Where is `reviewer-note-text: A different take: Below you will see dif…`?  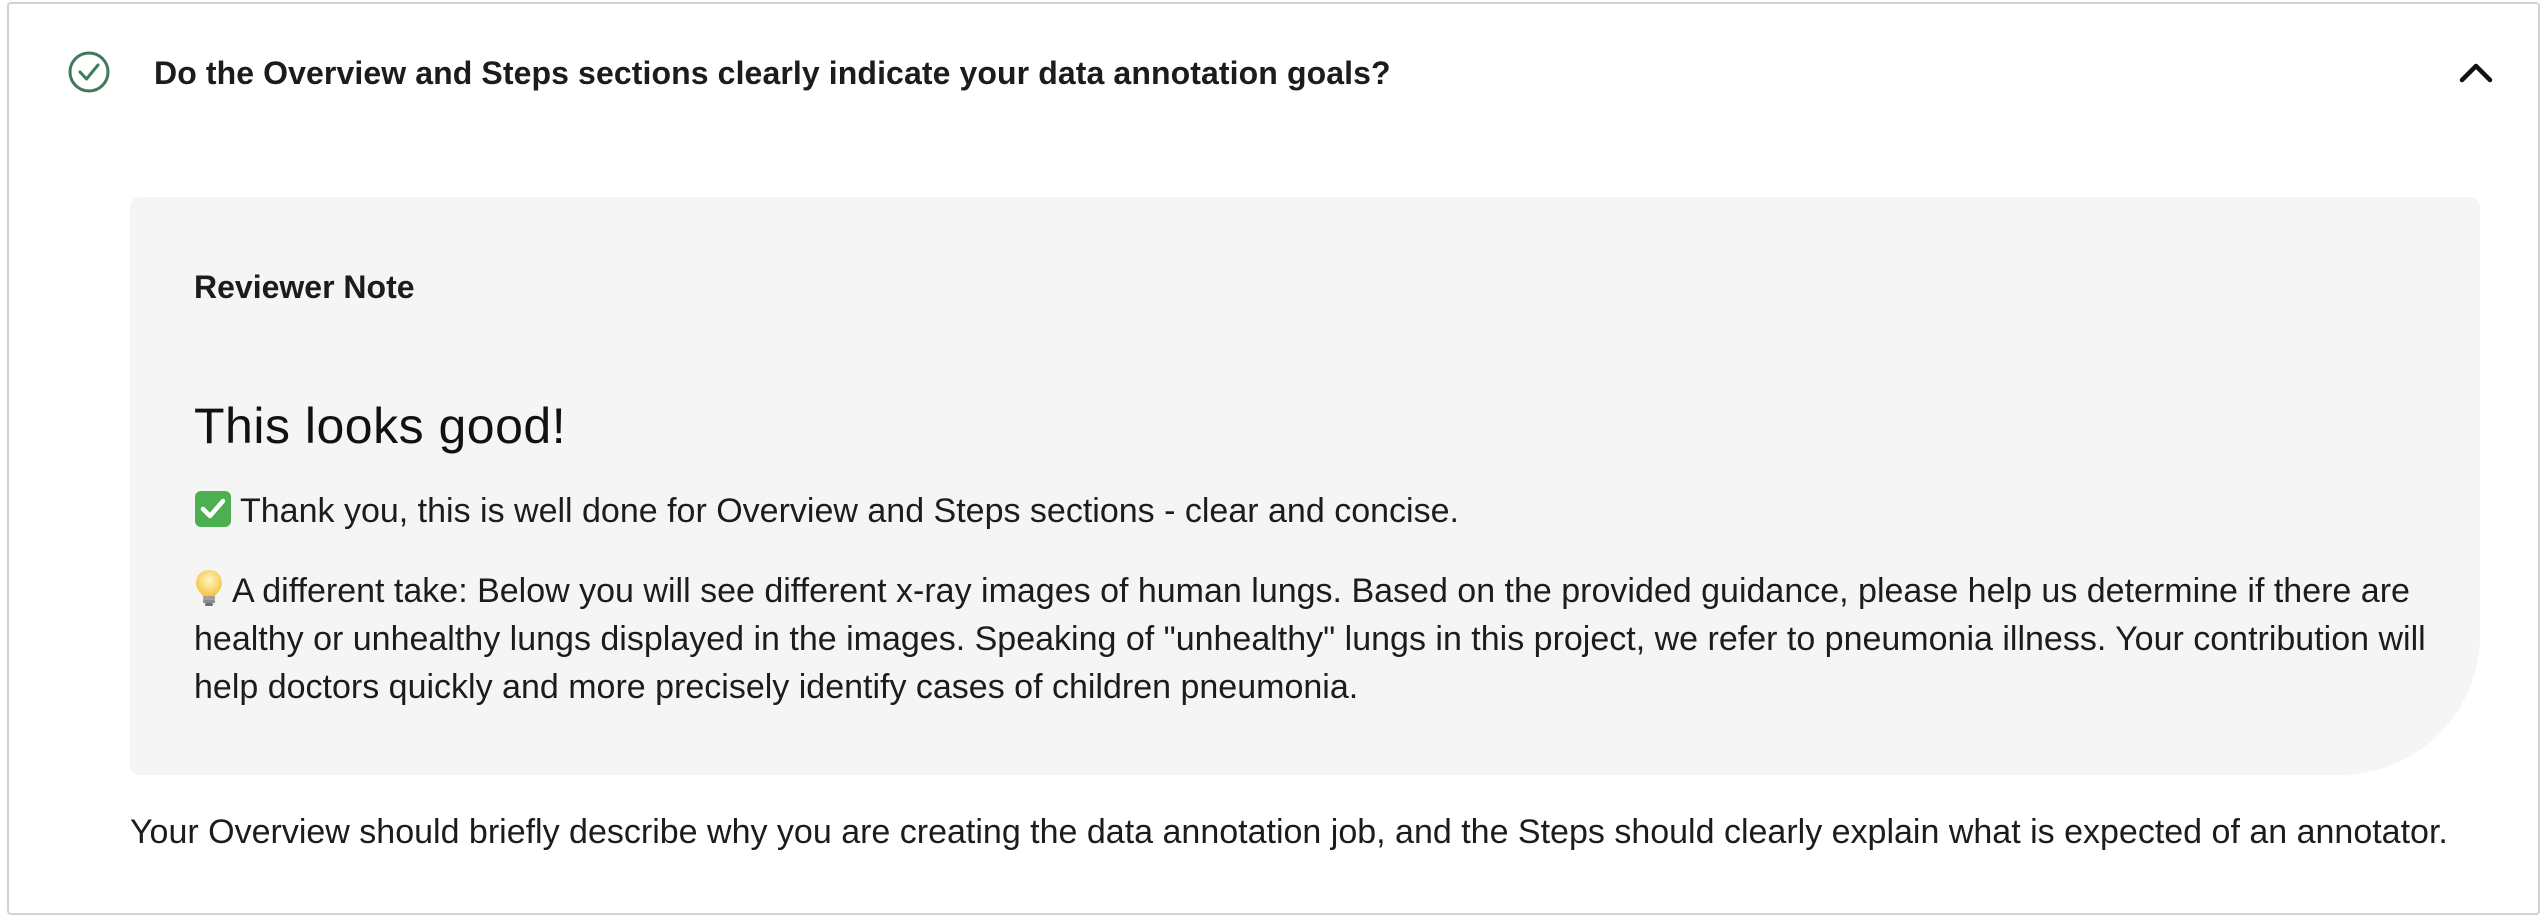 reviewer-note-text: A different take: Below you will see dif… is located at coordinates (1310, 639).